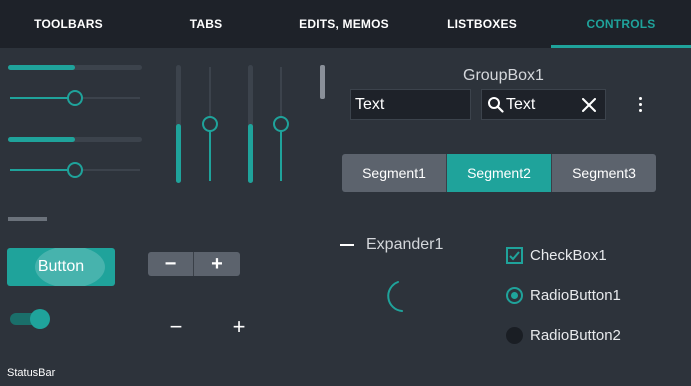  What do you see at coordinates (543, 104) in the screenshot?
I see `search-edit: Text` at bounding box center [543, 104].